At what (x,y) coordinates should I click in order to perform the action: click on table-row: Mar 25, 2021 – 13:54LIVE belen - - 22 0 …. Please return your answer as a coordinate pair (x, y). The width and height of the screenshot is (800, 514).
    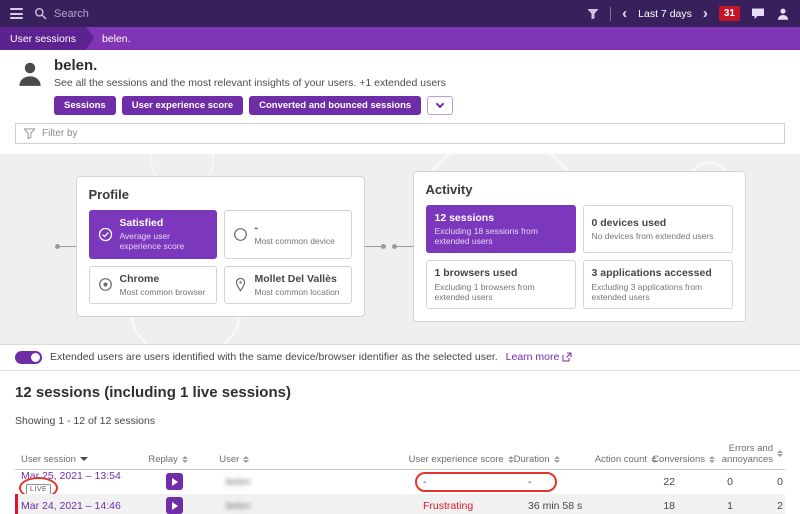
    Looking at the image, I should click on (400, 484).